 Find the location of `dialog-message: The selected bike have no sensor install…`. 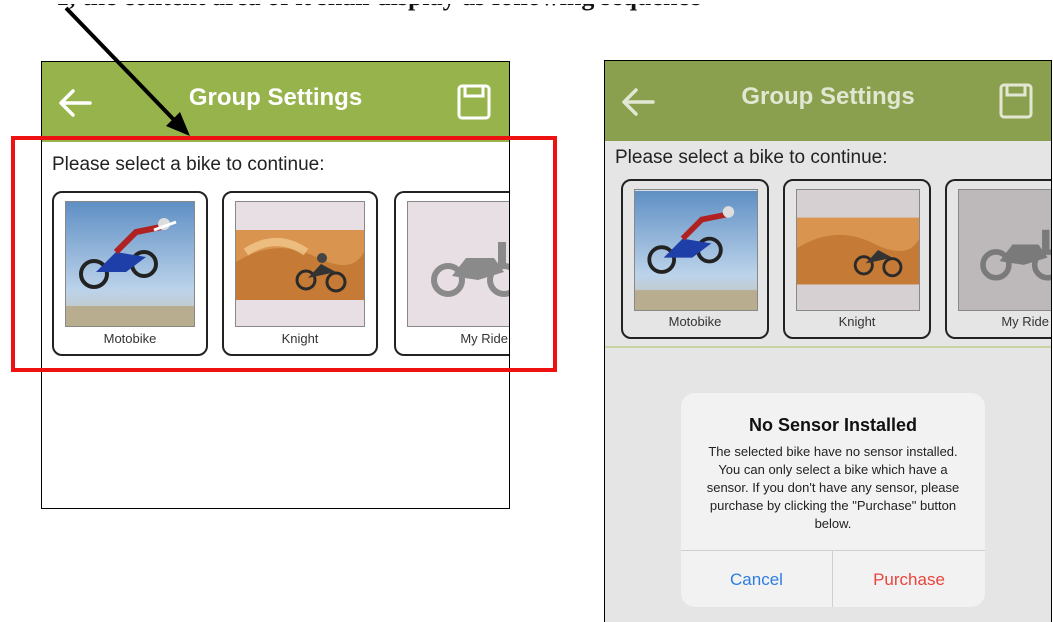

dialog-message: The selected bike have no sensor install… is located at coordinates (833, 487).